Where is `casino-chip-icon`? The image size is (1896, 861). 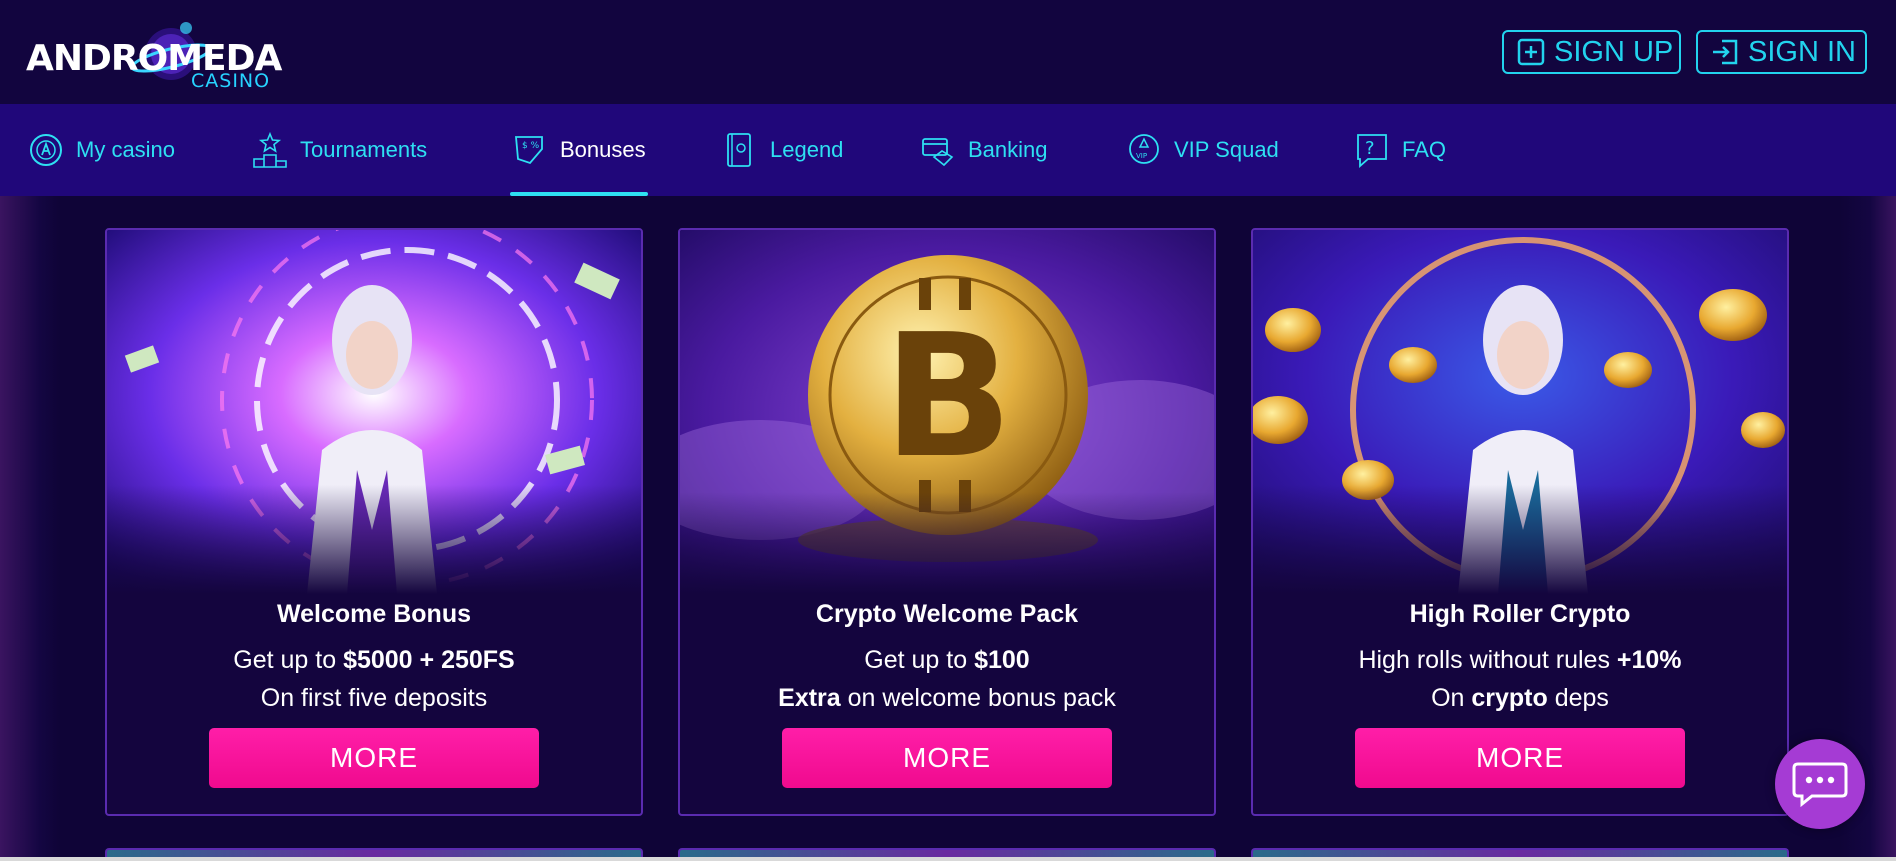 casino-chip-icon is located at coordinates (46, 150).